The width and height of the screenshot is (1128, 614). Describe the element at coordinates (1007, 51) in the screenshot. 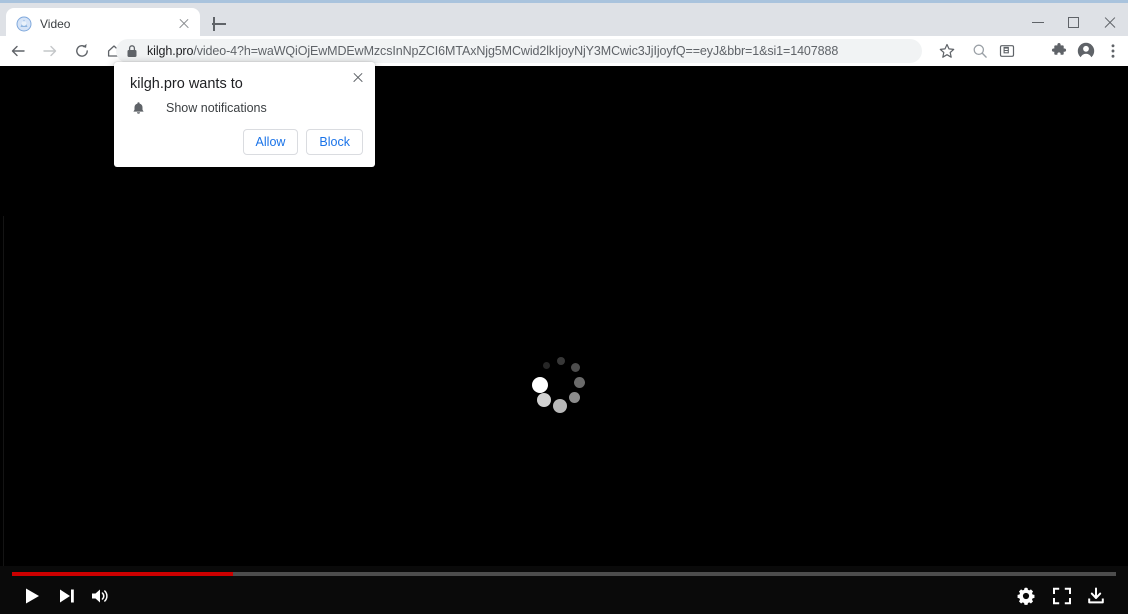

I see `reading-list-icon` at that location.